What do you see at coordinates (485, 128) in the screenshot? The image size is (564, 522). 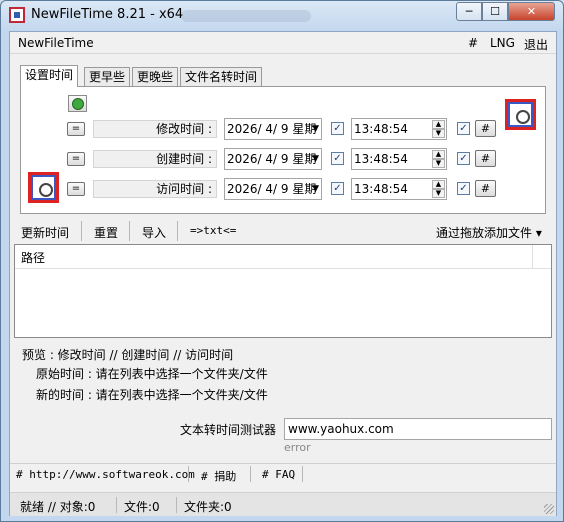 I see `modified-hash-button: #` at bounding box center [485, 128].